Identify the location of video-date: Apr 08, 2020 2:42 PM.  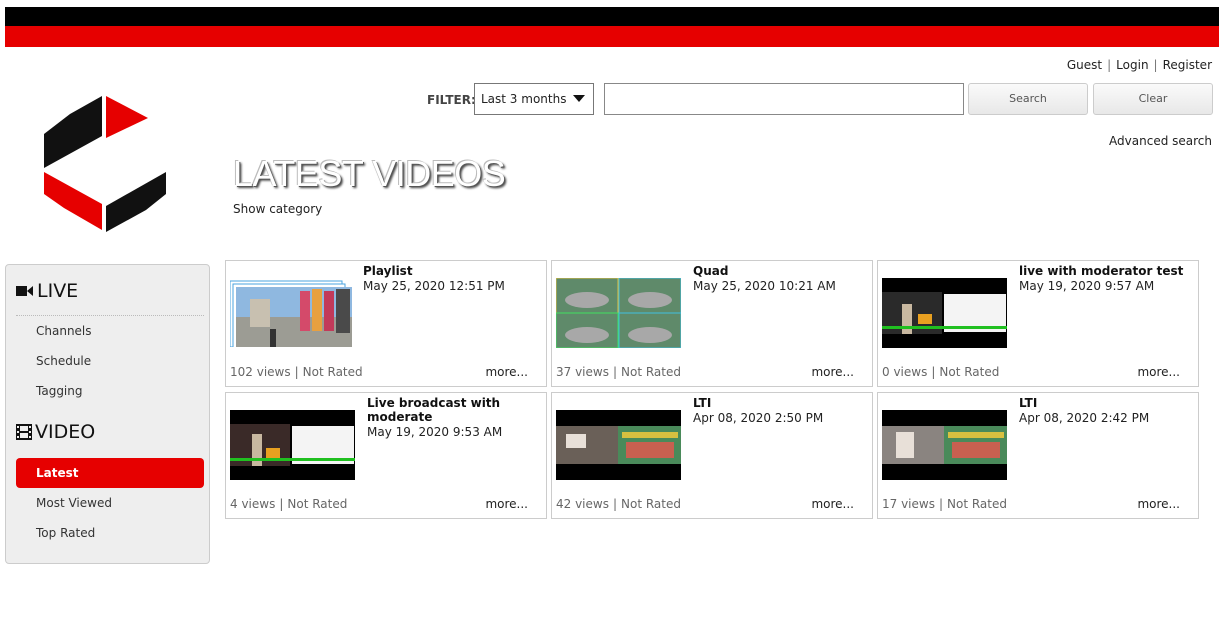
(1084, 418).